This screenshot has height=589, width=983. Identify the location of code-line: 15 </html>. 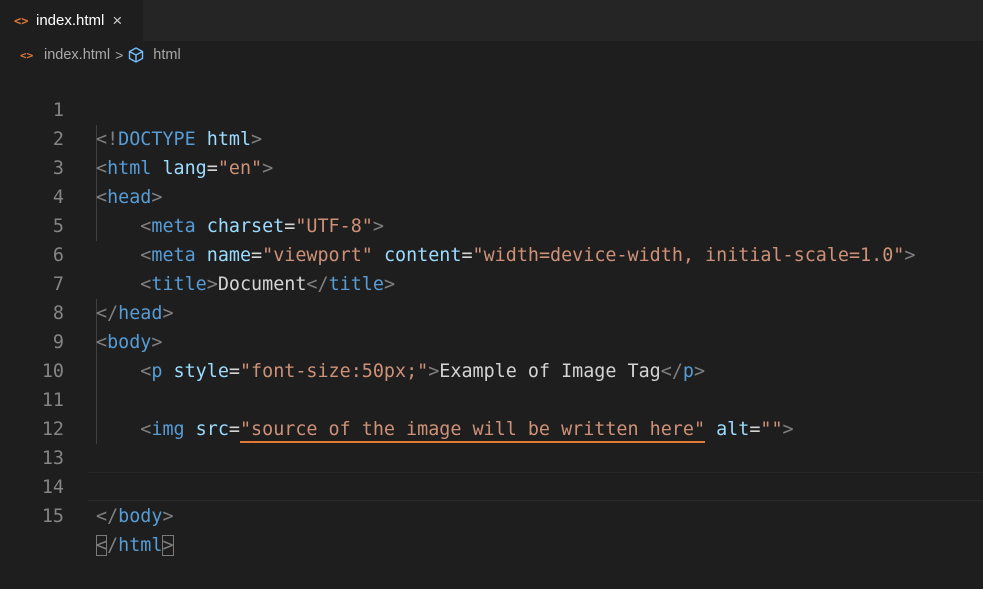
(491, 514).